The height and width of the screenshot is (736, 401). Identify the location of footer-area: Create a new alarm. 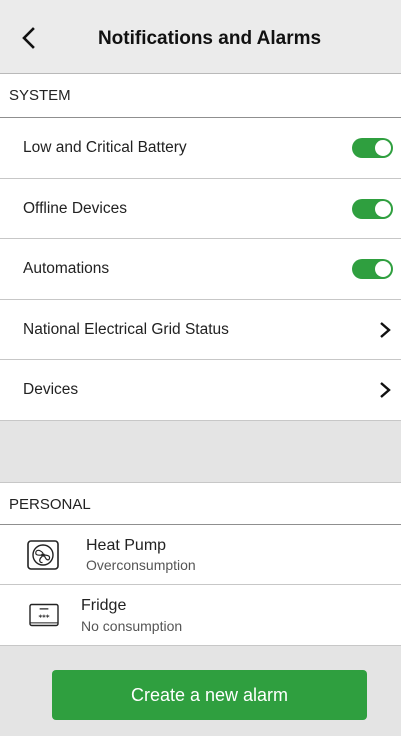
(200, 691).